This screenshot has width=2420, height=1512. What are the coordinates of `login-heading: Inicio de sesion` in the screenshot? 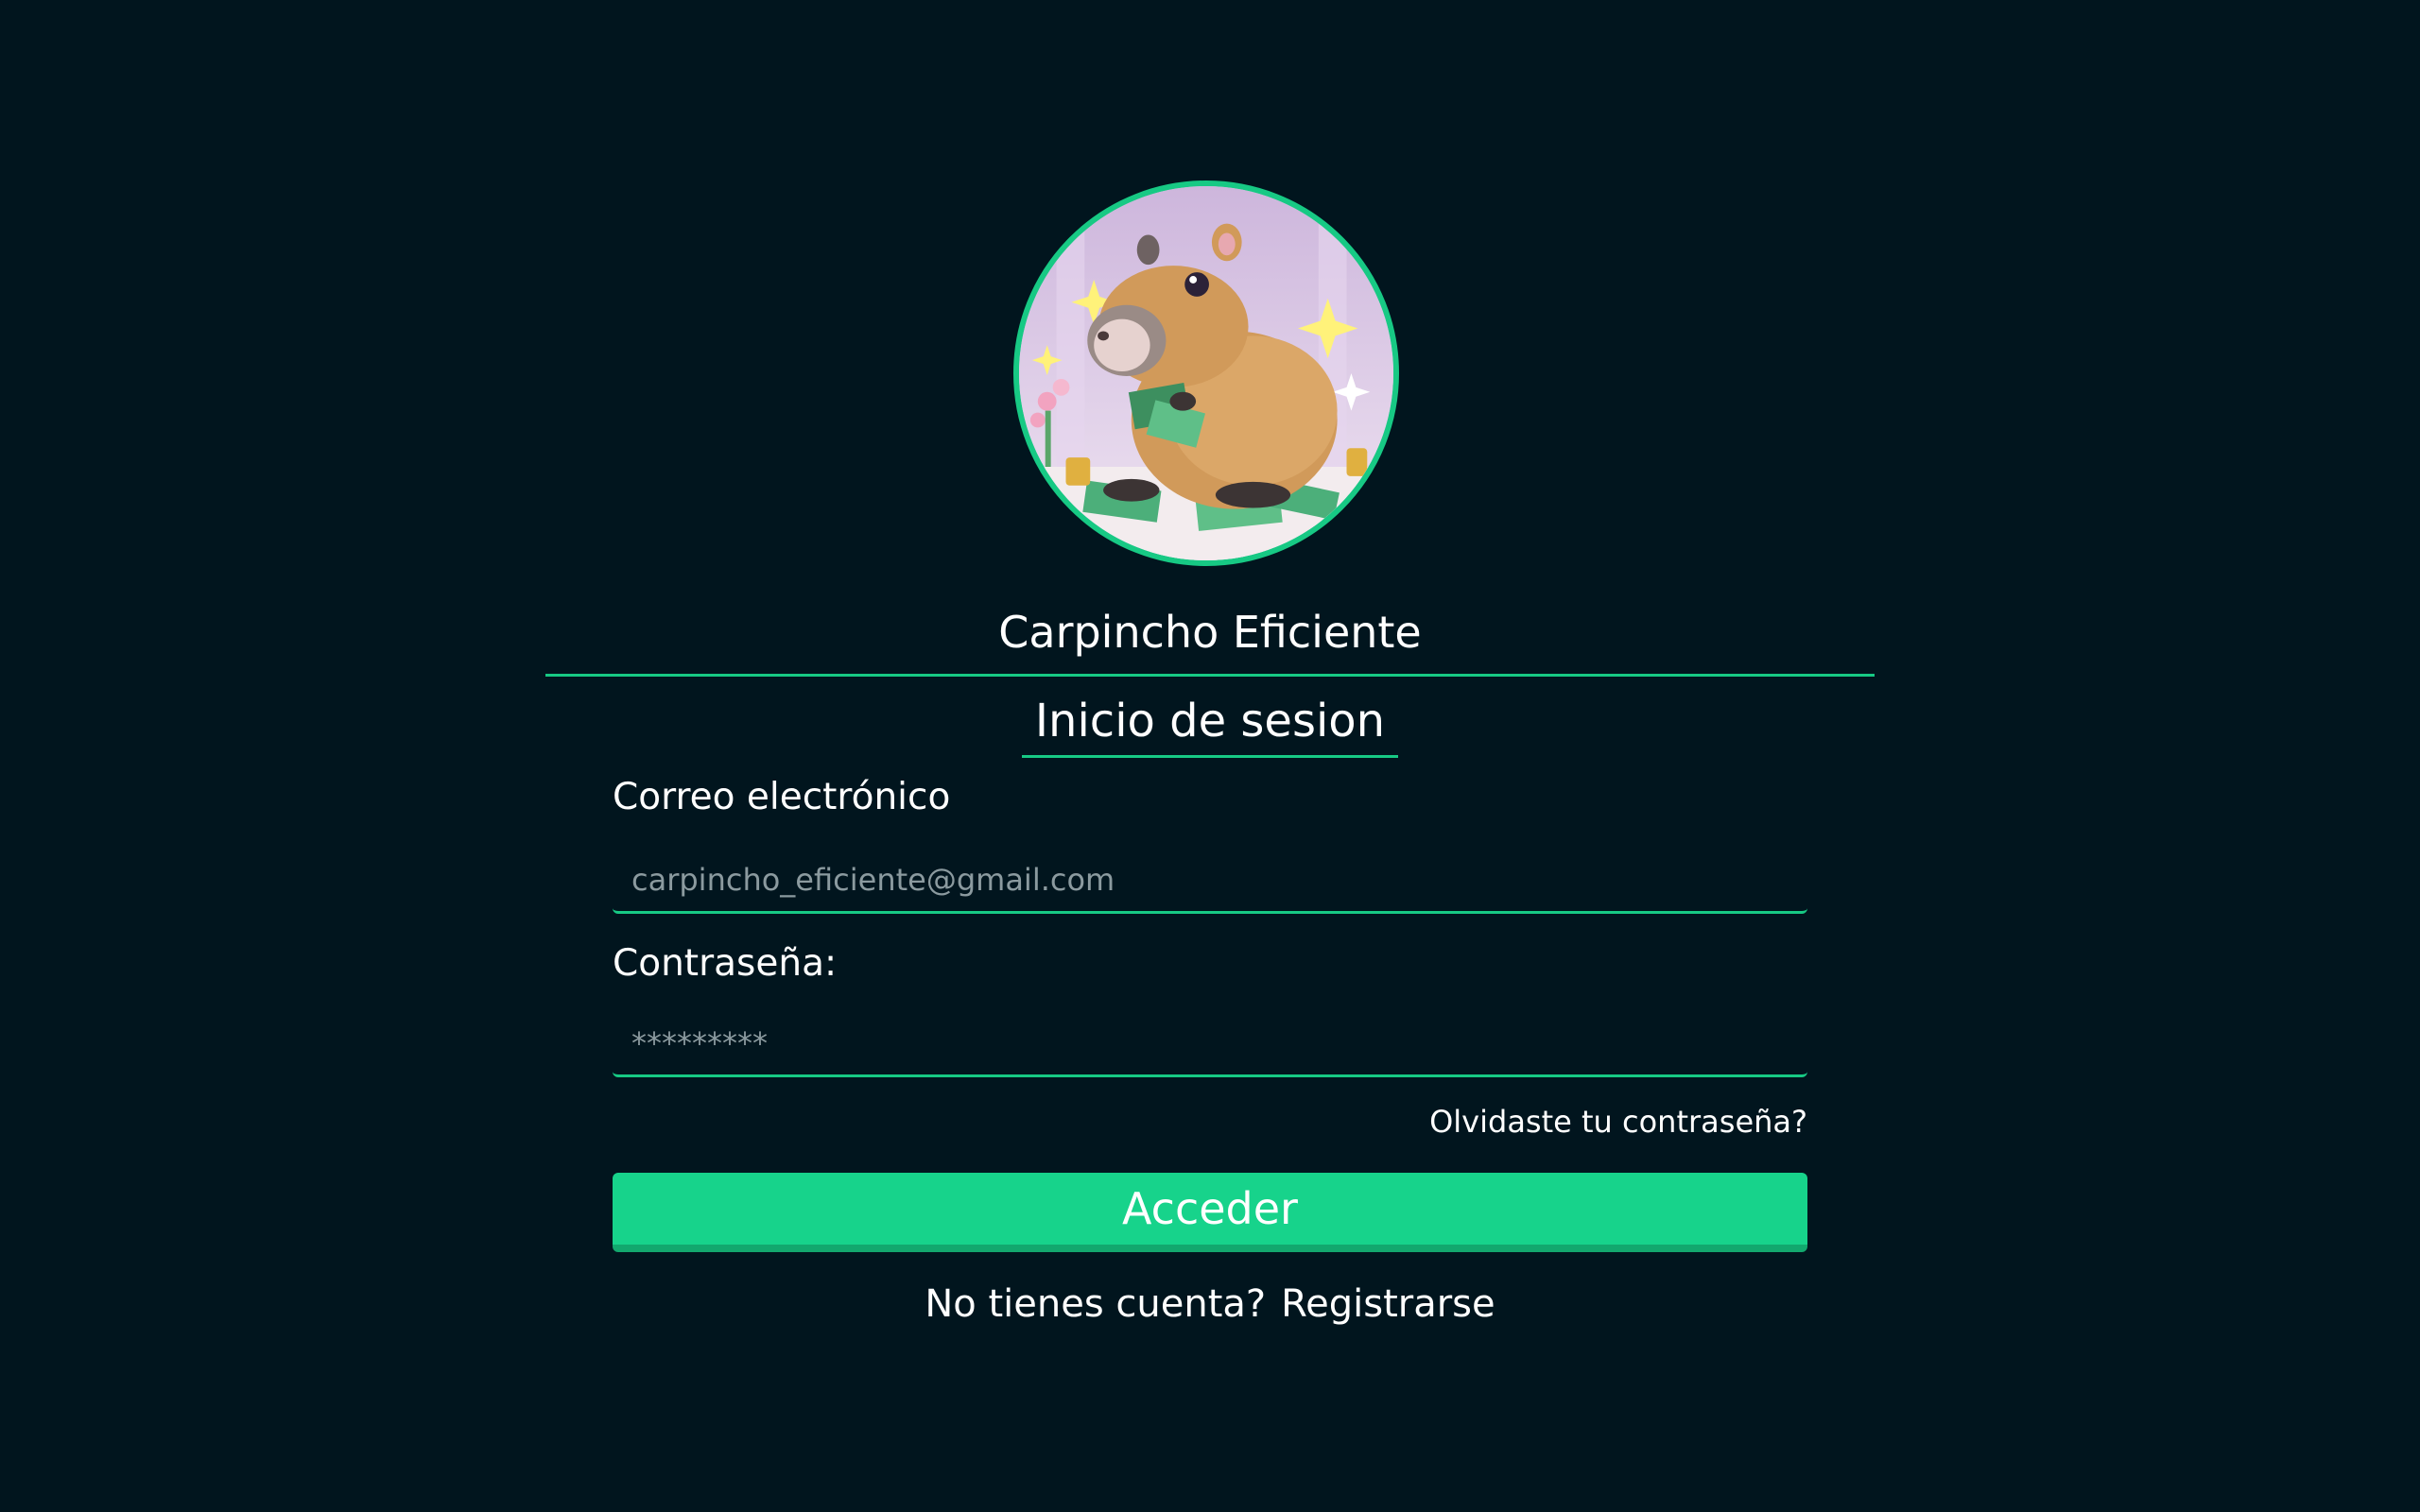 It's located at (1210, 724).